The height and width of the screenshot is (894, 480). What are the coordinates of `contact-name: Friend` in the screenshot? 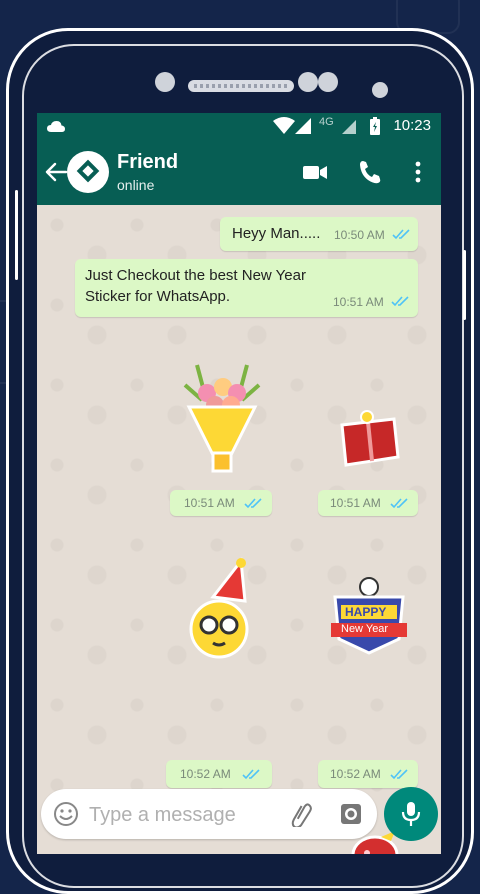 It's located at (147, 162).